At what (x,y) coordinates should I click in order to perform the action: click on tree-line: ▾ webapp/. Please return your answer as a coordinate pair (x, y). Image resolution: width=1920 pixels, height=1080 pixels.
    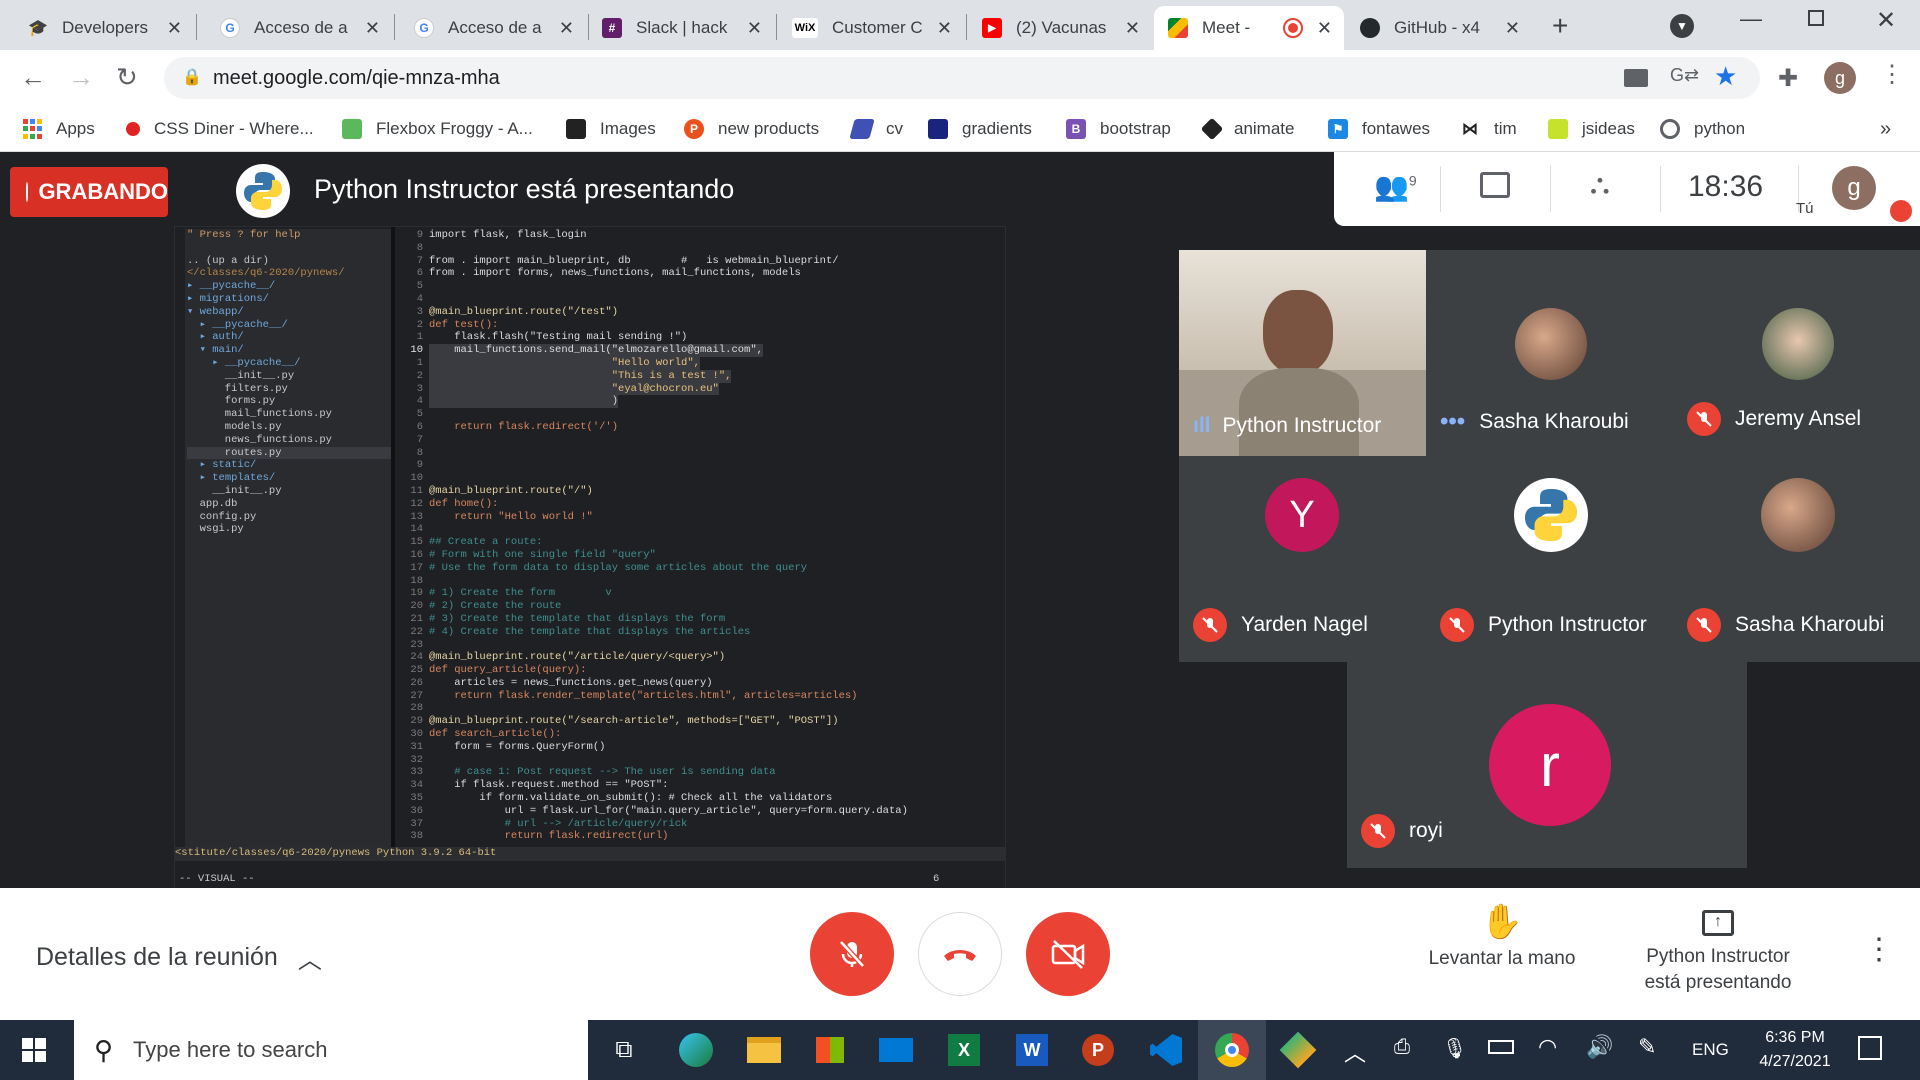
    Looking at the image, I should click on (289, 312).